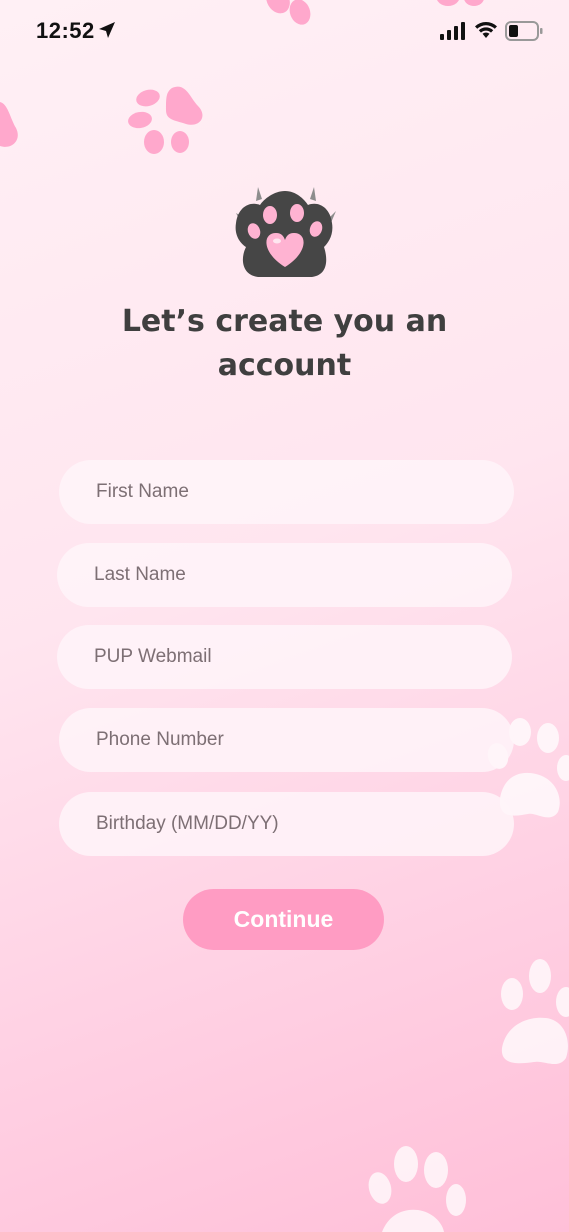 The height and width of the screenshot is (1232, 569). Describe the element at coordinates (524, 31) in the screenshot. I see `battery-low-icon` at that location.